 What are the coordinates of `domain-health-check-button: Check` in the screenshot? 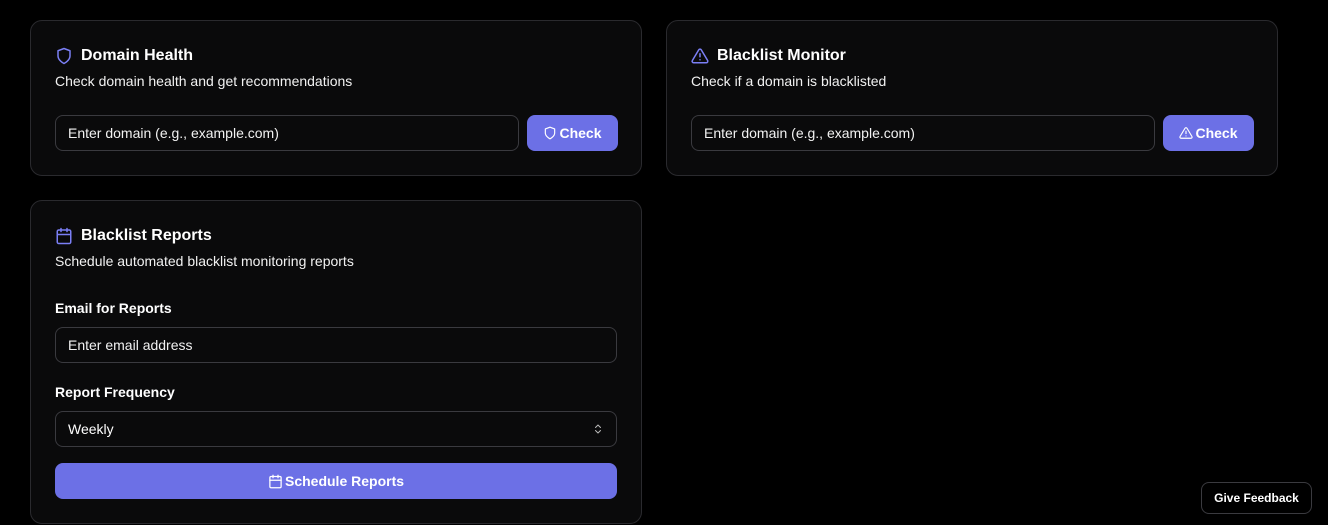 It's located at (572, 133).